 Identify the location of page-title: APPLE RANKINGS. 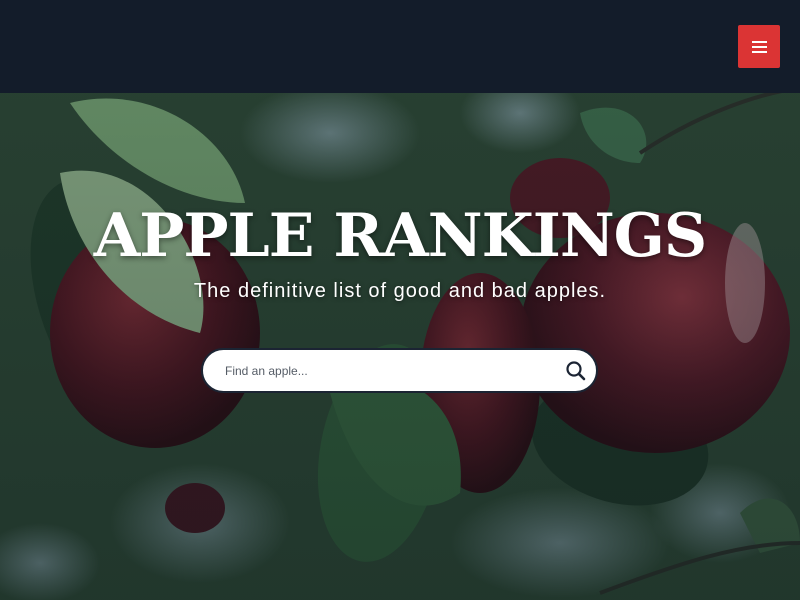
(400, 236).